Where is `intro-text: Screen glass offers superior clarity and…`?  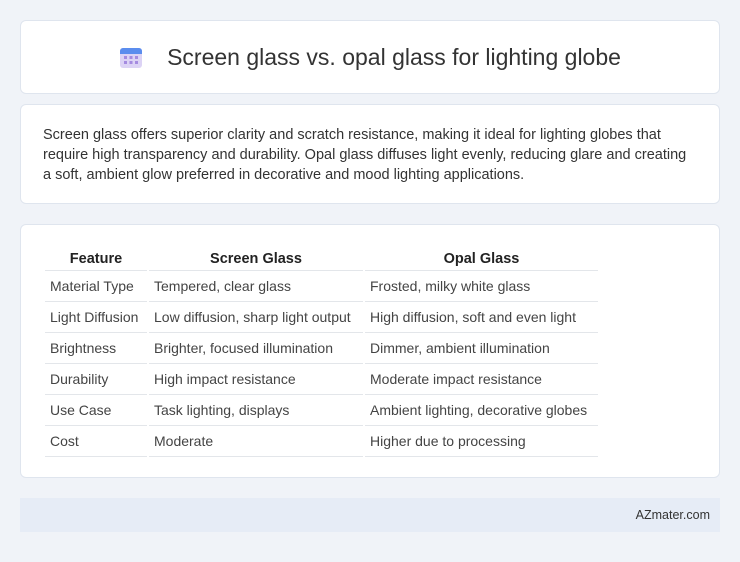 intro-text: Screen glass offers superior clarity and… is located at coordinates (365, 155).